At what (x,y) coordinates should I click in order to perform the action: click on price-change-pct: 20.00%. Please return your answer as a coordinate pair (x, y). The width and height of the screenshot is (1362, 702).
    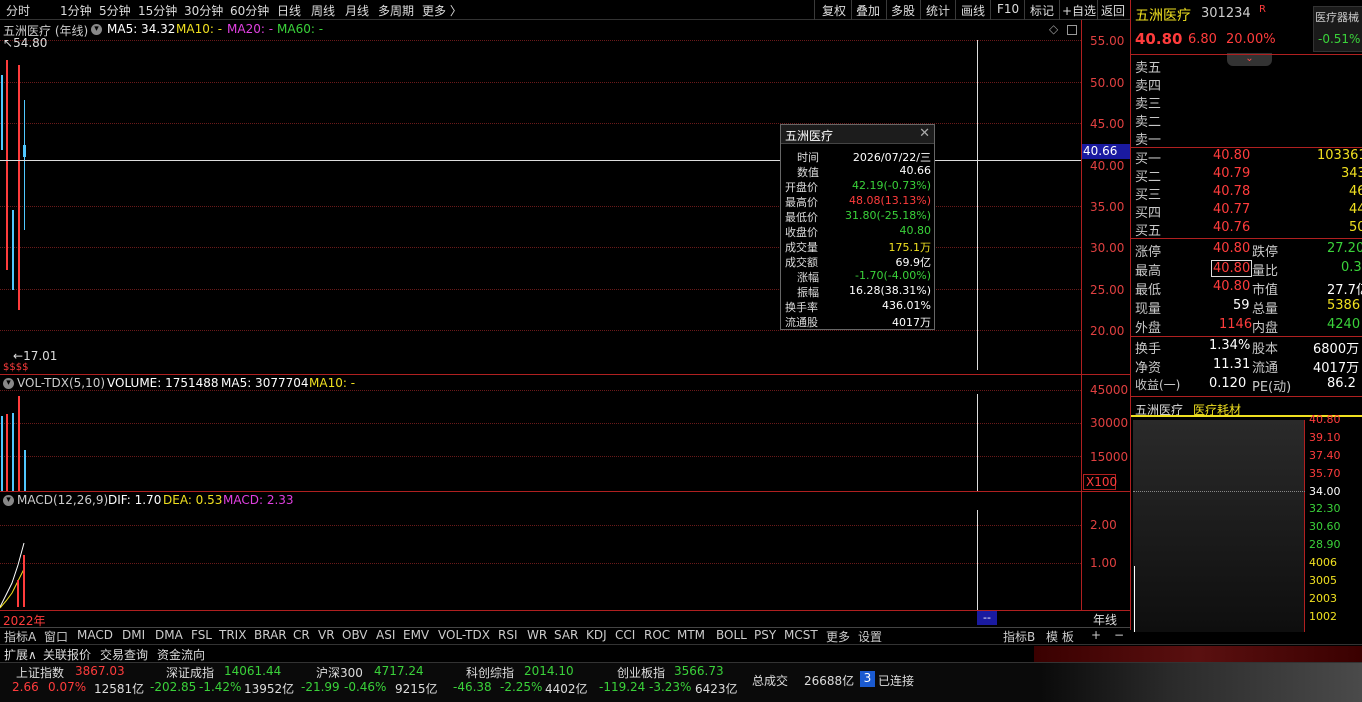
    Looking at the image, I should click on (1251, 39).